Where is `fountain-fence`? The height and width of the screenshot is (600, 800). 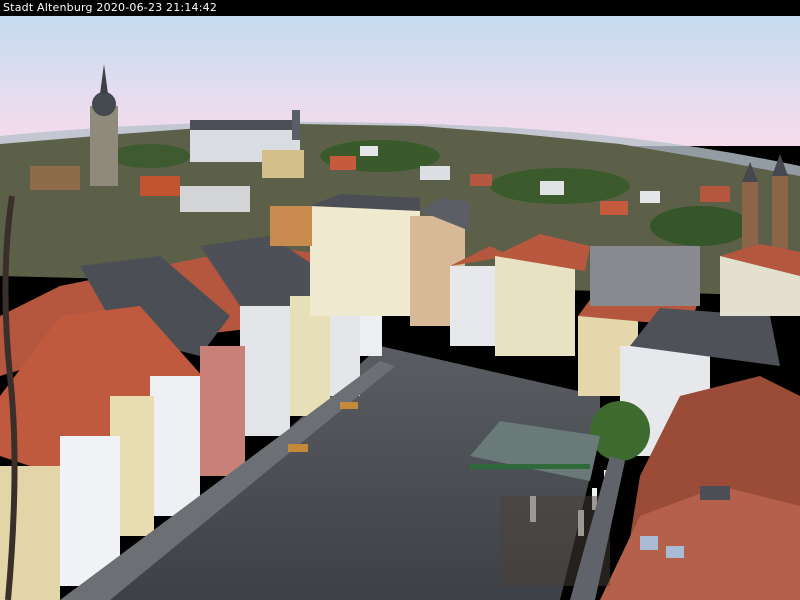 fountain-fence is located at coordinates (530, 466).